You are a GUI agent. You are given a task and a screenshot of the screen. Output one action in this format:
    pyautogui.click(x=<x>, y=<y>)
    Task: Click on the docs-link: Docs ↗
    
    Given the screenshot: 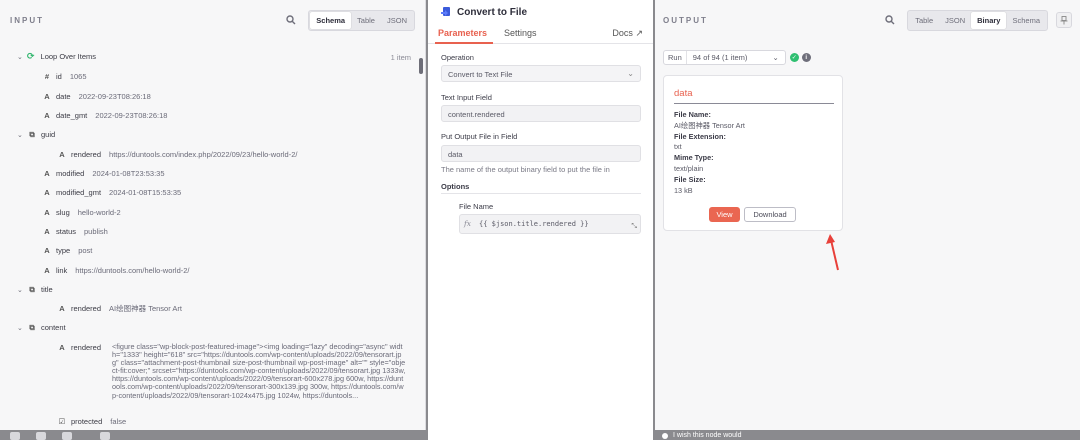 What is the action you would take?
    pyautogui.click(x=627, y=33)
    